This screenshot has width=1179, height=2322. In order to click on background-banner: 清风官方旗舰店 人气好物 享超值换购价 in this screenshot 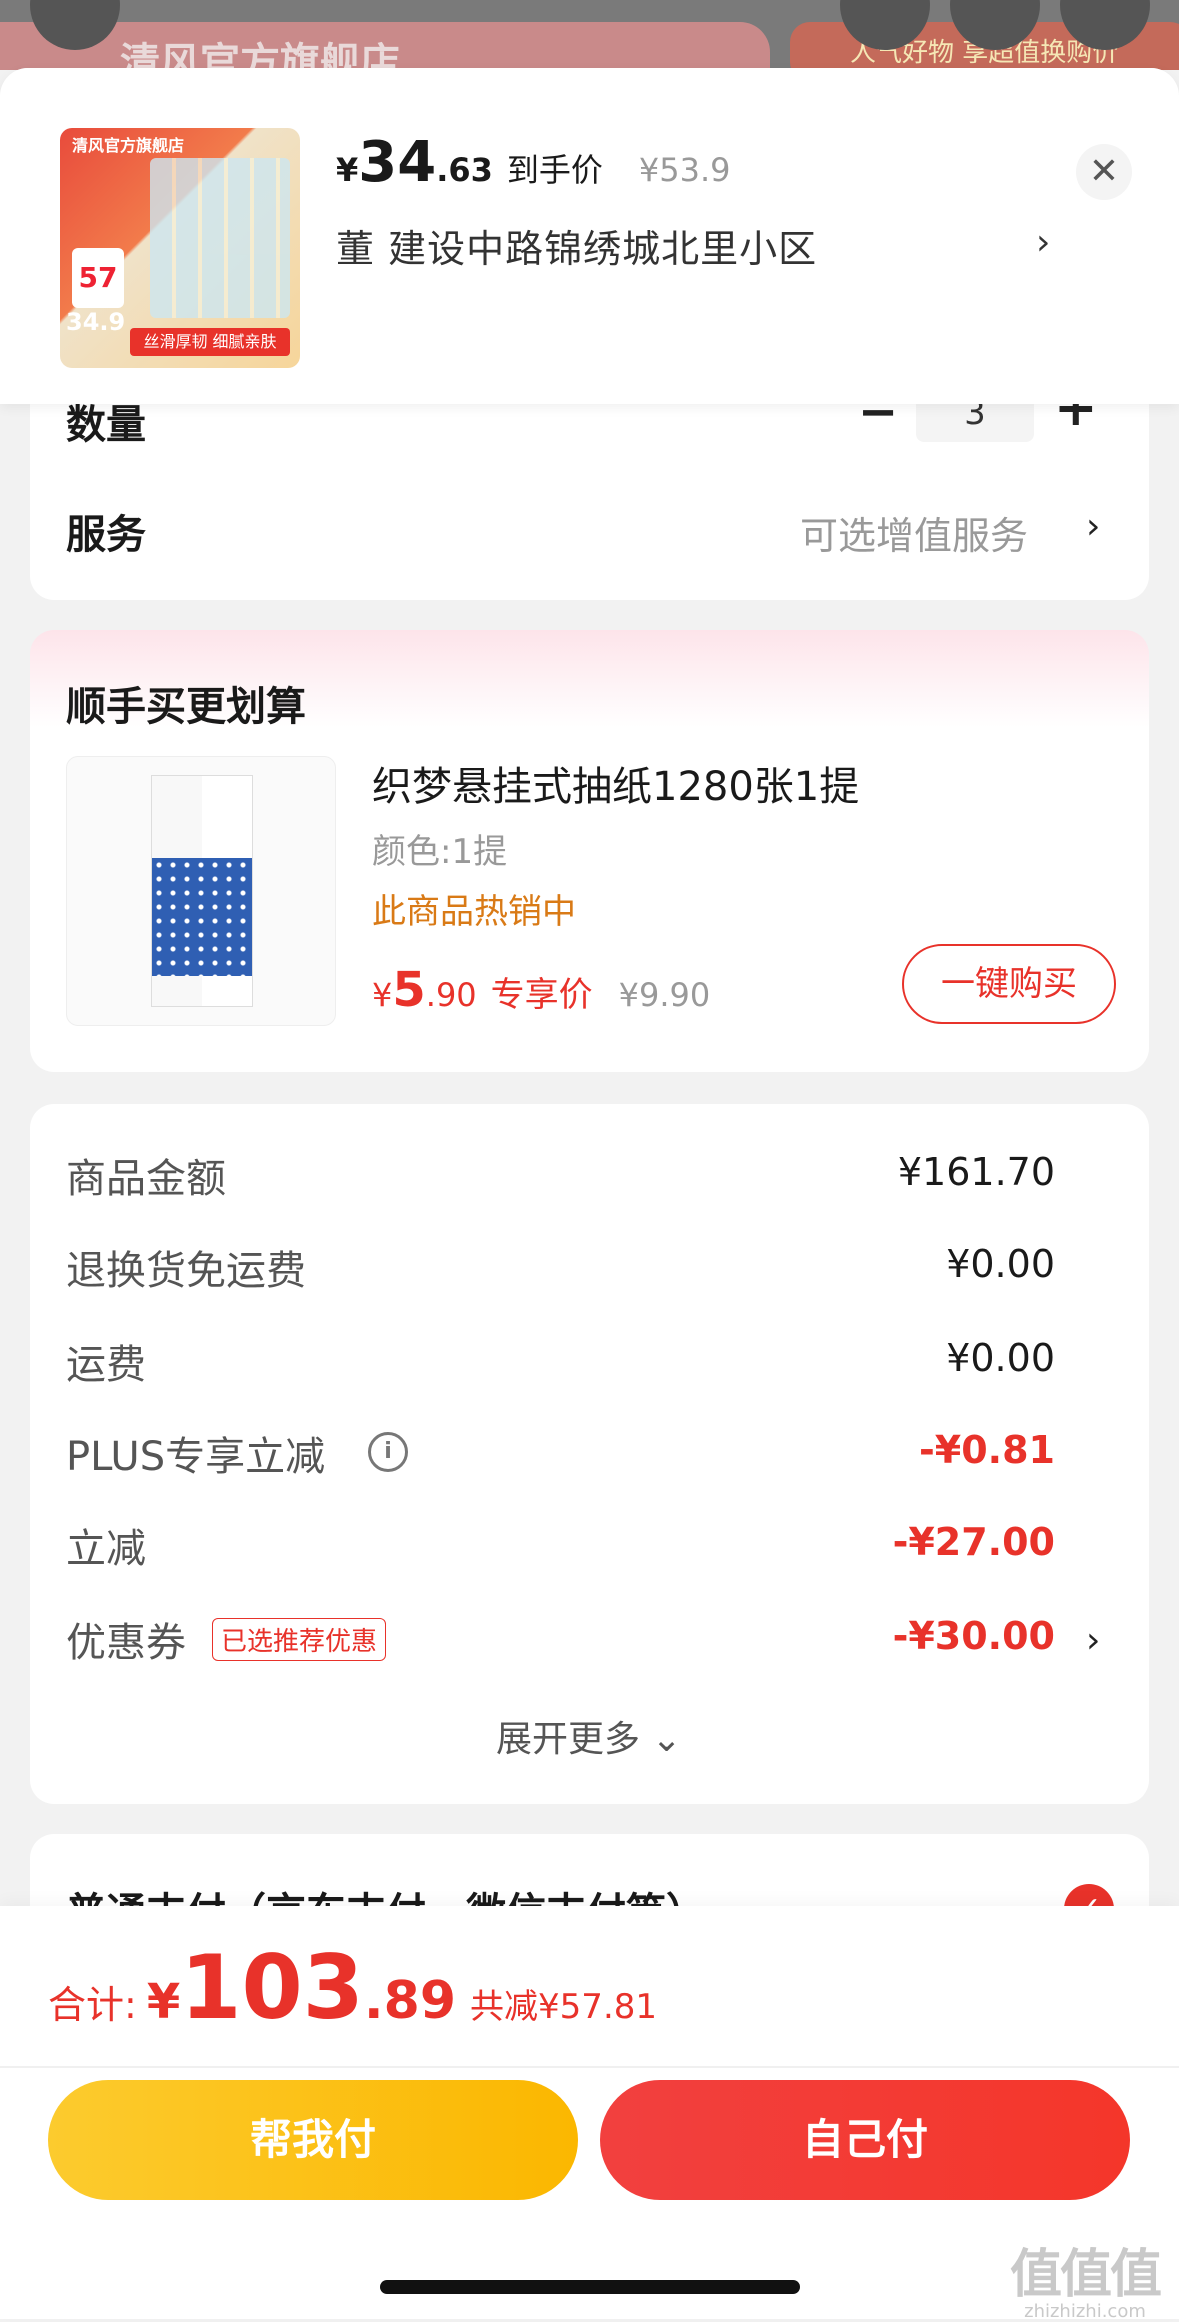, I will do `click(589, 35)`.